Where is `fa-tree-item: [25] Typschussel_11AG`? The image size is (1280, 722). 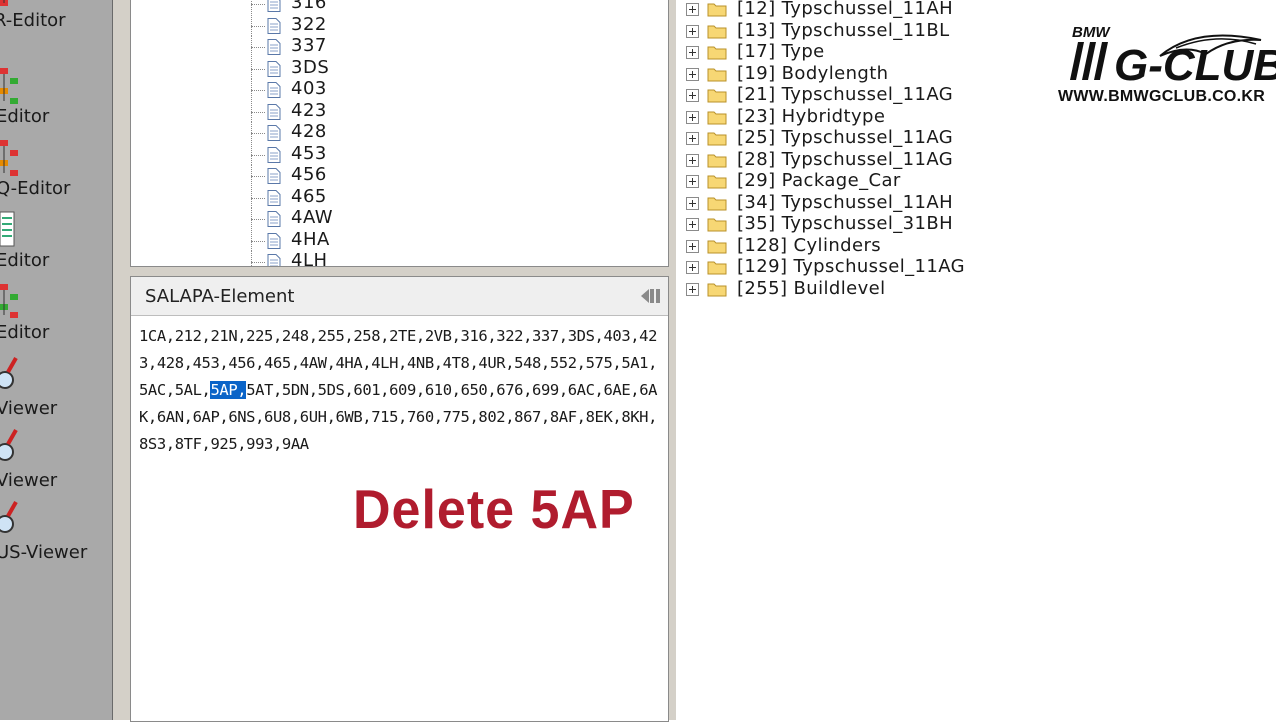
fa-tree-item: [25] Typschussel_11AG is located at coordinates (858, 138).